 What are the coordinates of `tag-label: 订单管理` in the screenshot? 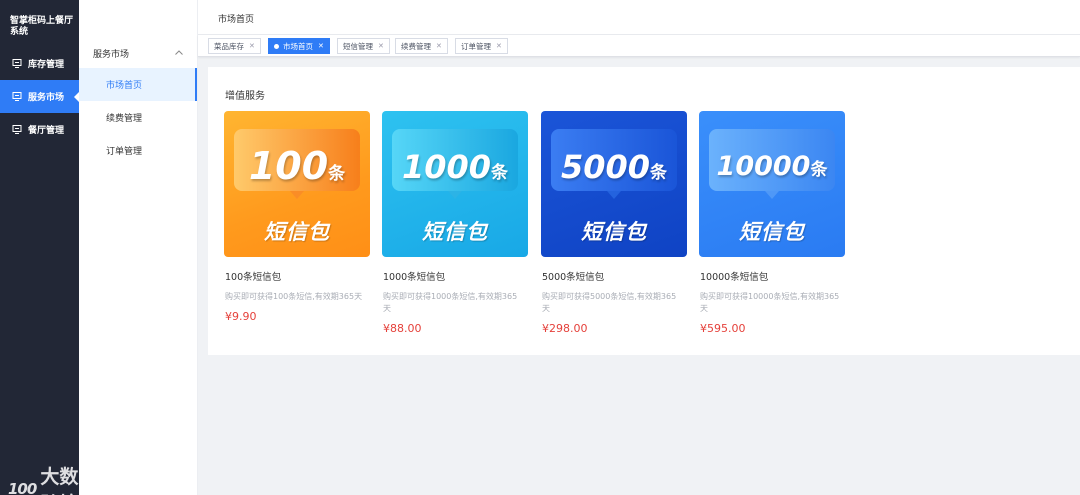 It's located at (476, 46).